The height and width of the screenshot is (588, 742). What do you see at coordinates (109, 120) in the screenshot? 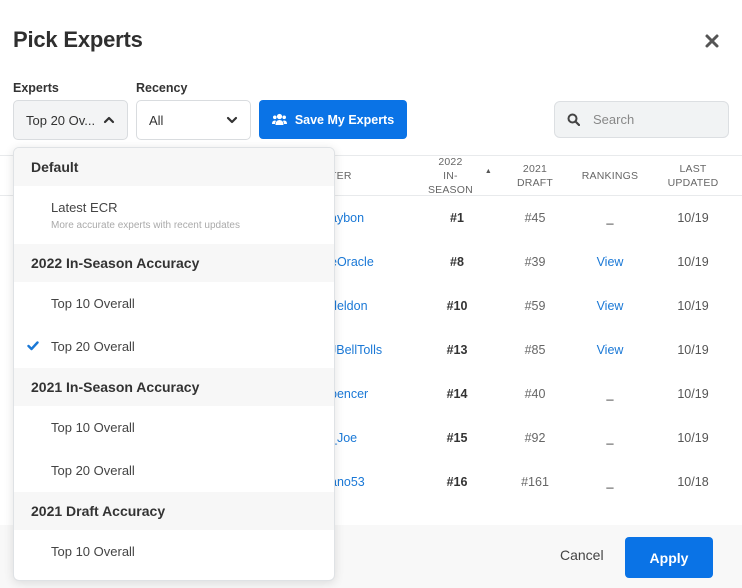
I see `chevron-up-icon` at bounding box center [109, 120].